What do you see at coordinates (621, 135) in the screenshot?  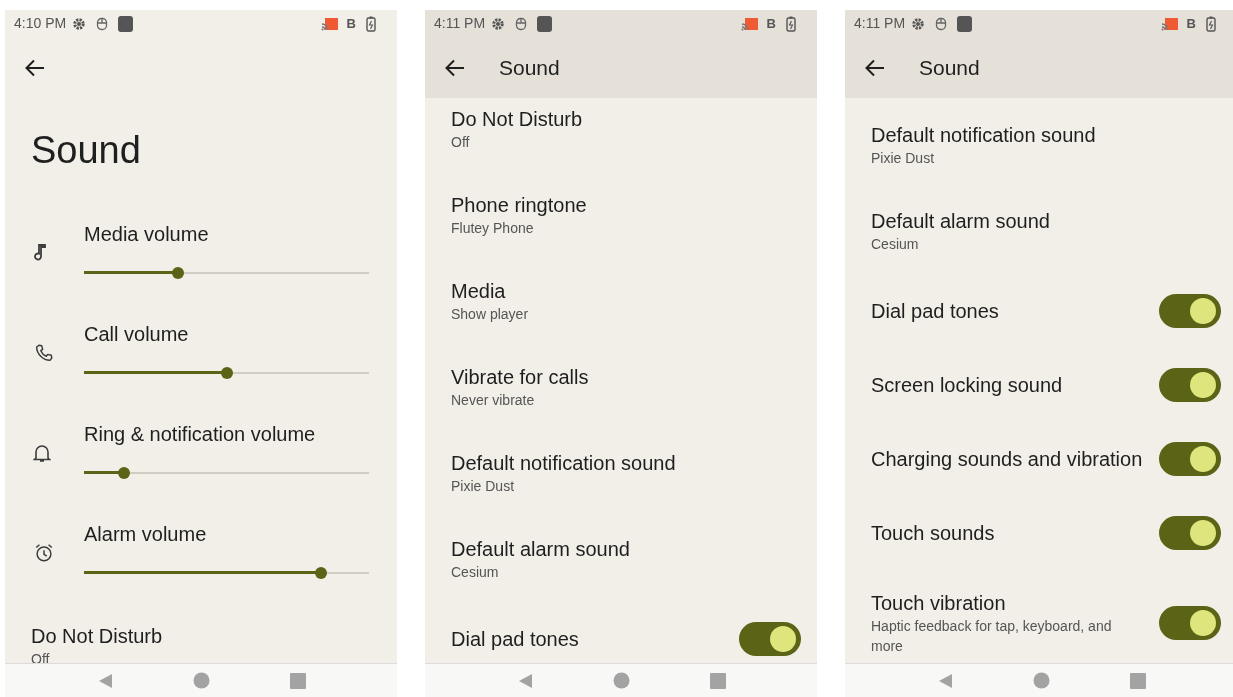 I see `settings-item: Do Not Disturb Off` at bounding box center [621, 135].